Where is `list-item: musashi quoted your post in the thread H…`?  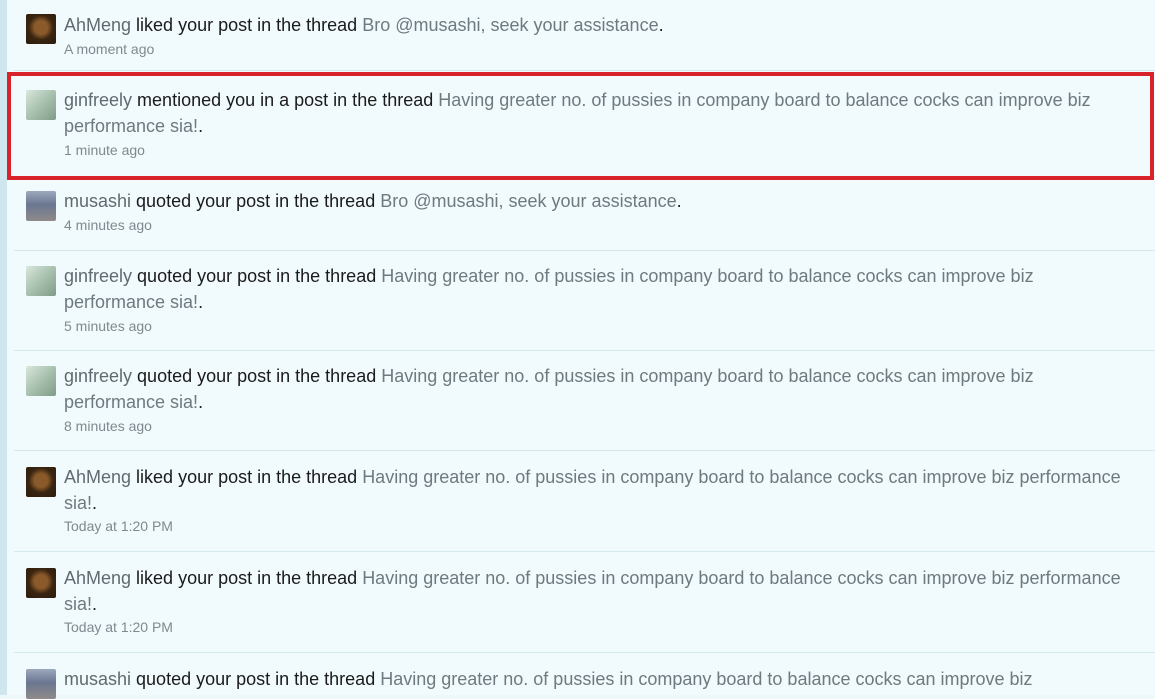
list-item: musashi quoted your post in the thread H… is located at coordinates (584, 676).